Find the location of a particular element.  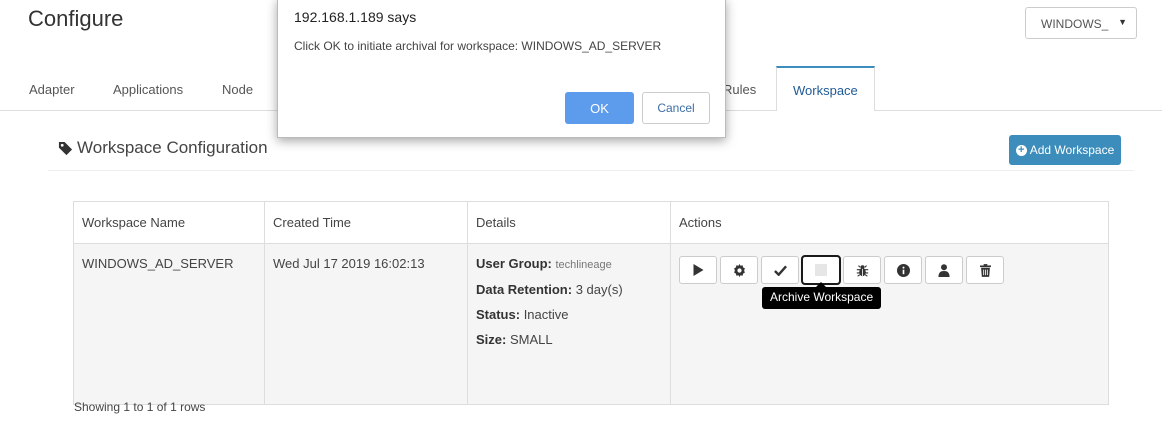

caret-down-icon: ▼ is located at coordinates (1122, 22).